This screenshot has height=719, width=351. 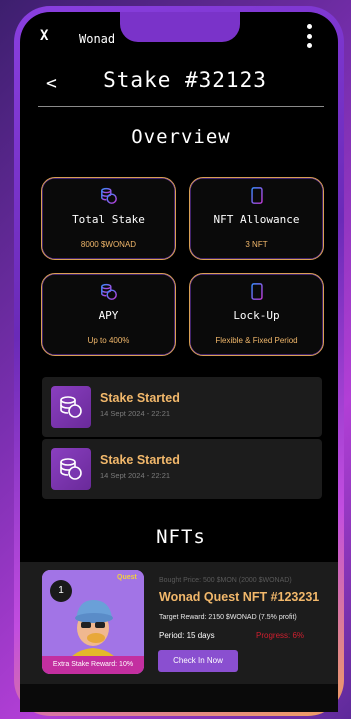 What do you see at coordinates (187, 635) in the screenshot?
I see `nft-period: Period: 15 days` at bounding box center [187, 635].